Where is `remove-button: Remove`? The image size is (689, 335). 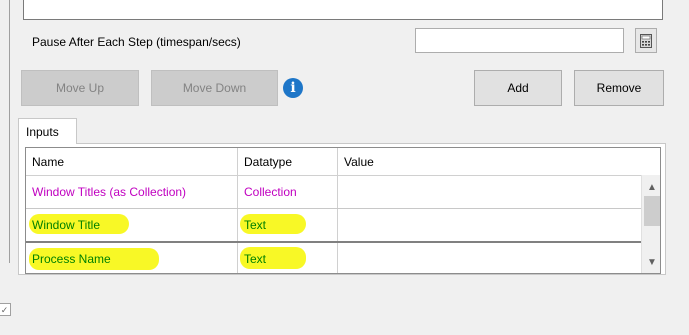
remove-button: Remove is located at coordinates (619, 88).